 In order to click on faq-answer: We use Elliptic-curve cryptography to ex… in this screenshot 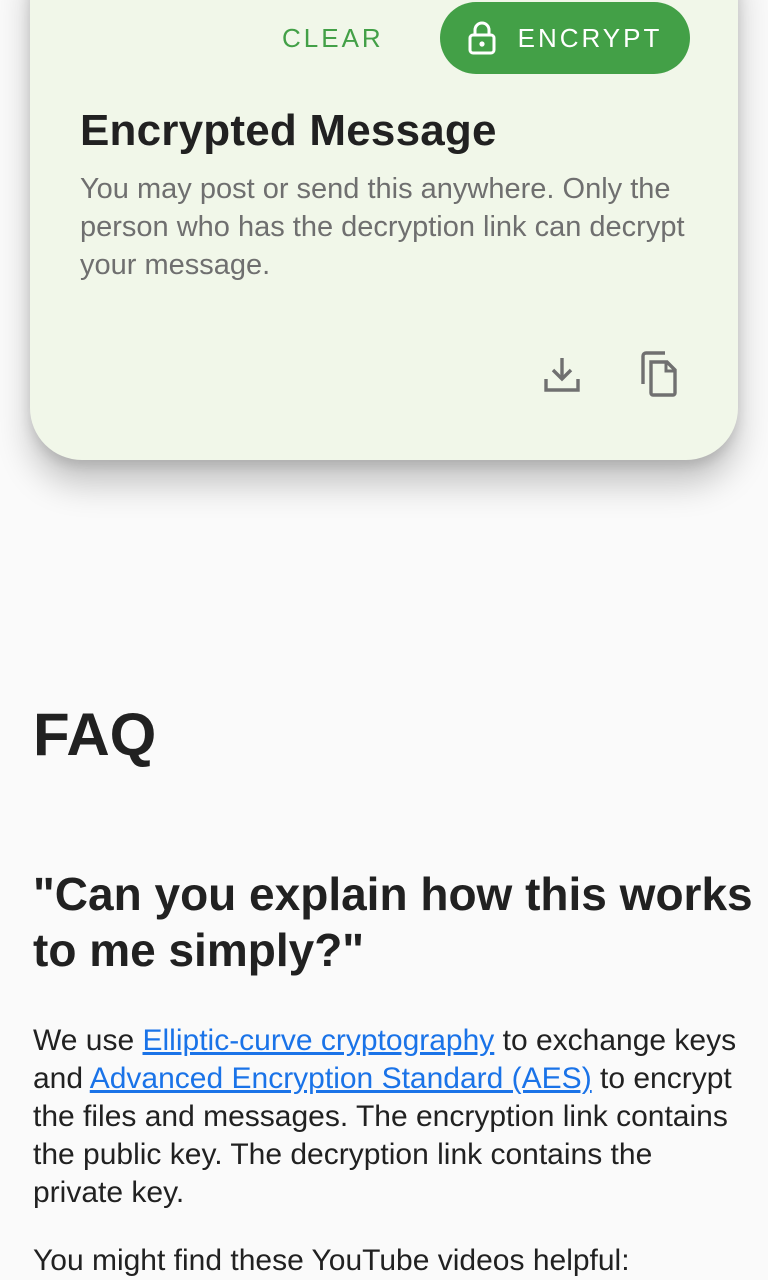, I will do `click(388, 1117)`.